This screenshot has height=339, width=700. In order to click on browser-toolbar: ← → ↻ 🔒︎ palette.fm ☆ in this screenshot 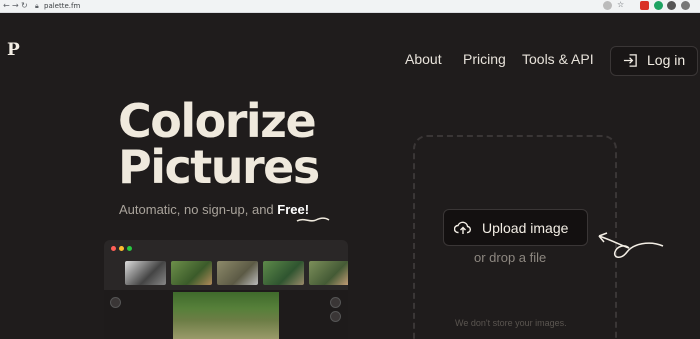, I will do `click(350, 6)`.